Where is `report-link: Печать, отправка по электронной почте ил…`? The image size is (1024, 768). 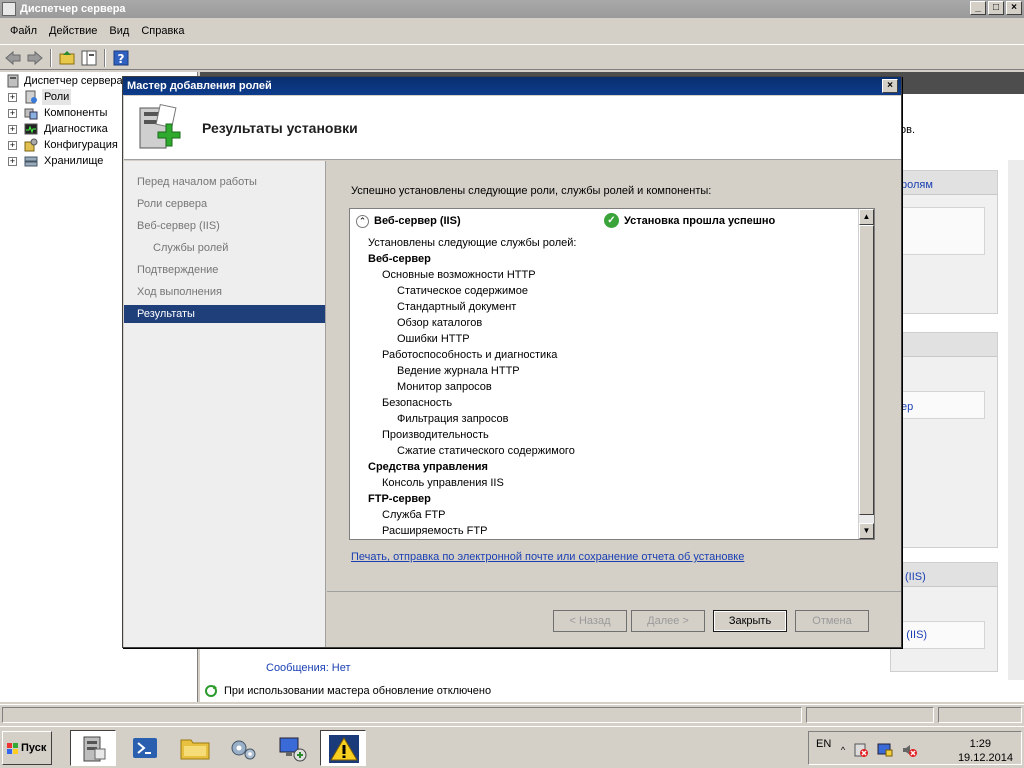
report-link: Печать, отправка по электронной почте ил… is located at coordinates (547, 557).